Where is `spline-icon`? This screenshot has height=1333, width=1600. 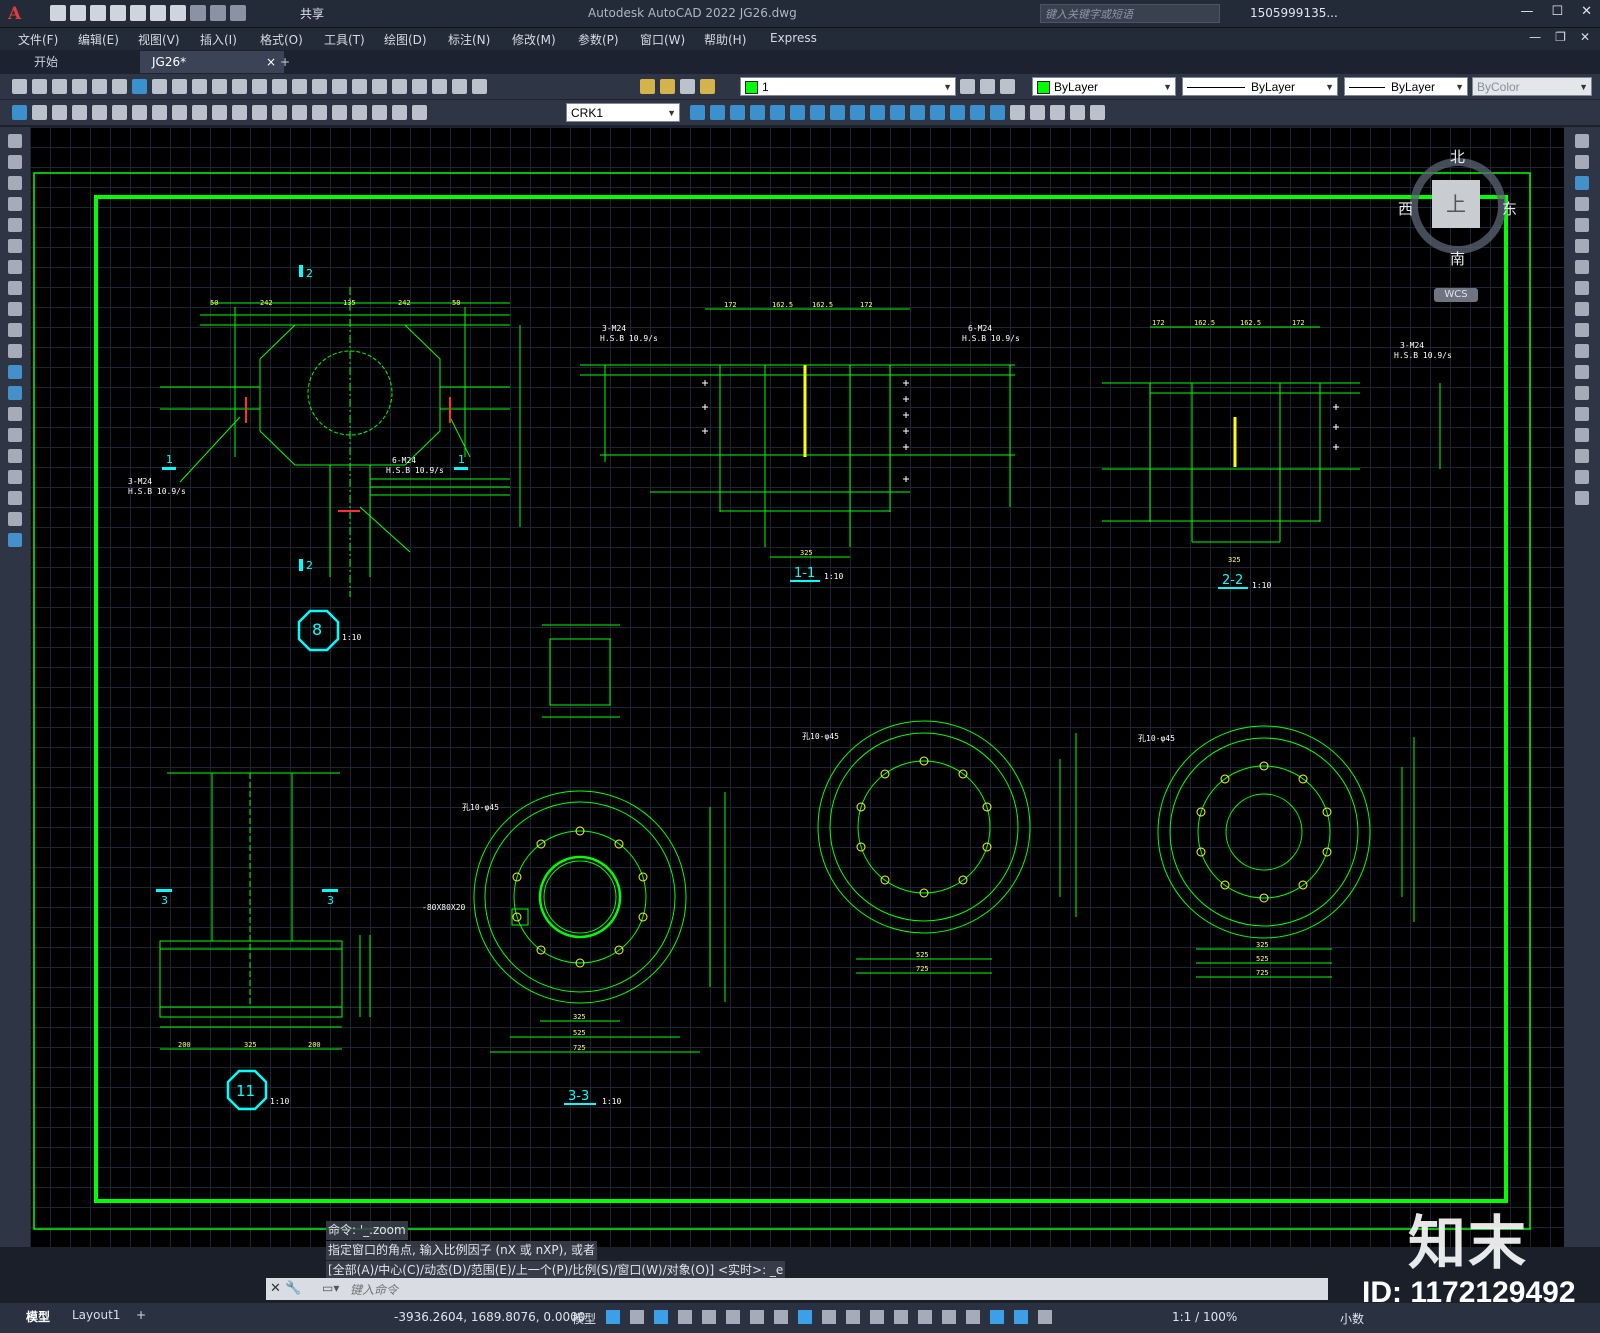 spline-icon is located at coordinates (15, 309).